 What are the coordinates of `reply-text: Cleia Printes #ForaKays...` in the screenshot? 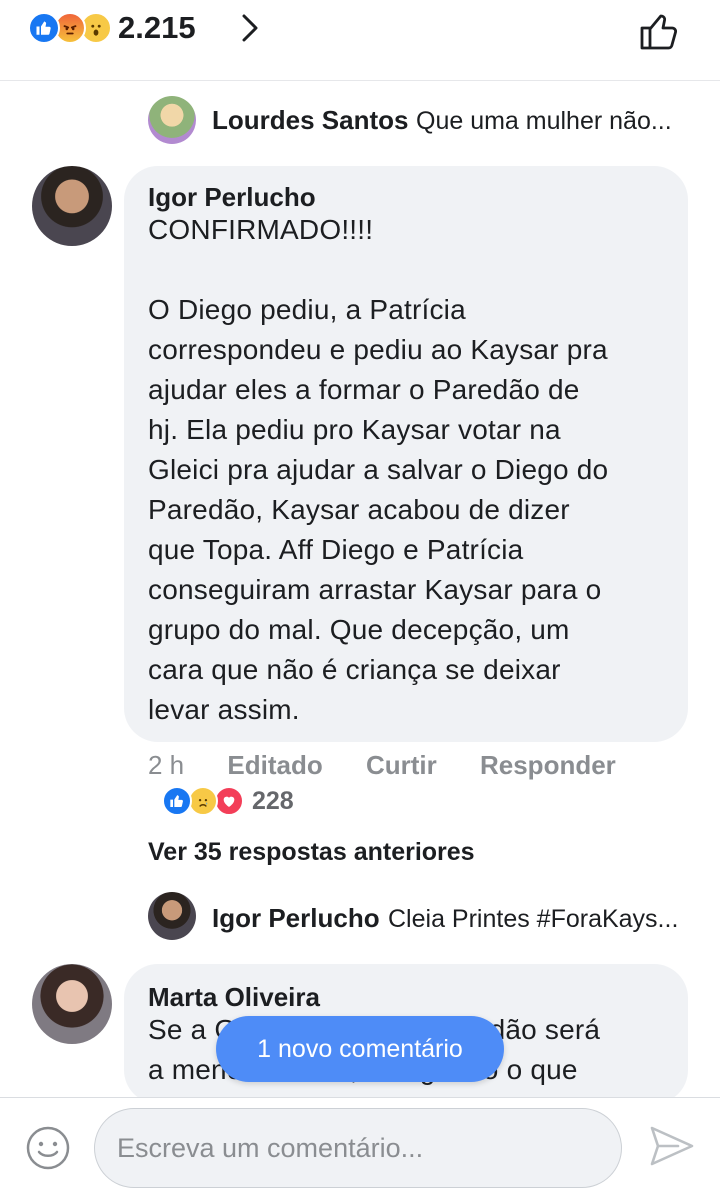 It's located at (537, 919).